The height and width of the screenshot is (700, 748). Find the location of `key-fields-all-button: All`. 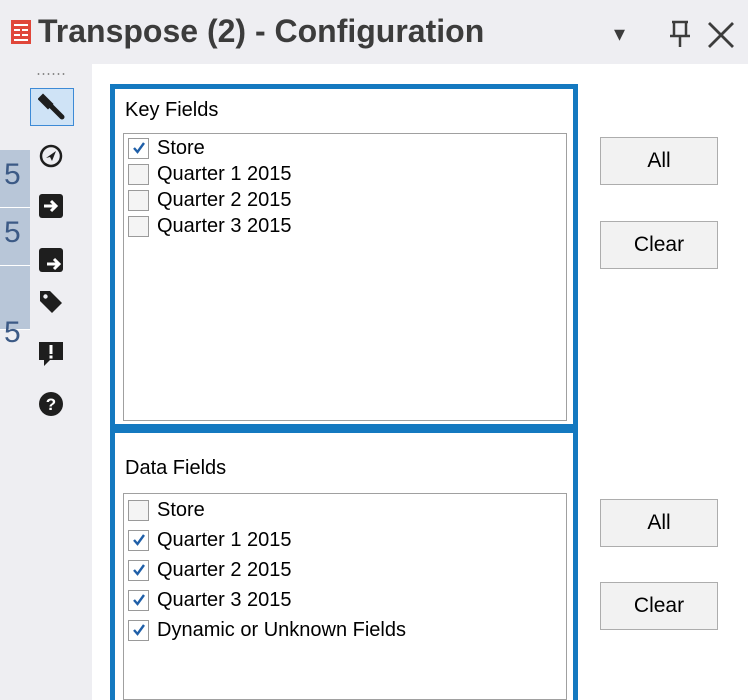

key-fields-all-button: All is located at coordinates (659, 161).